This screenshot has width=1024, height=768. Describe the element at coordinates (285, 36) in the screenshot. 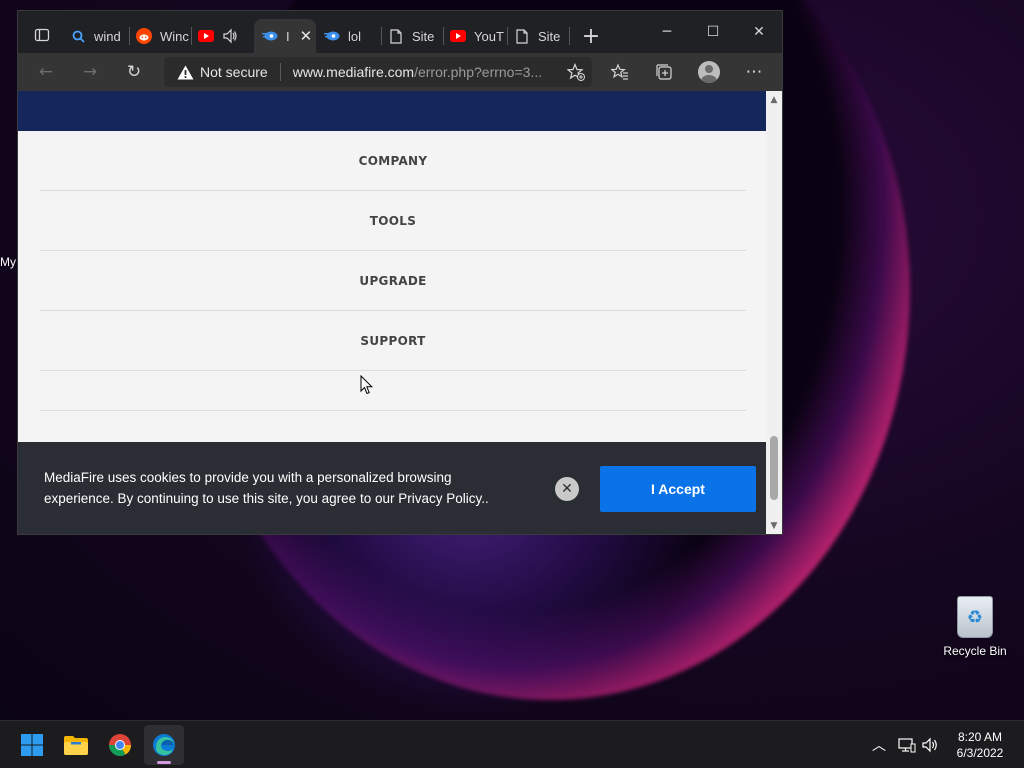

I see `tab-mediafire-active: I ✕` at that location.